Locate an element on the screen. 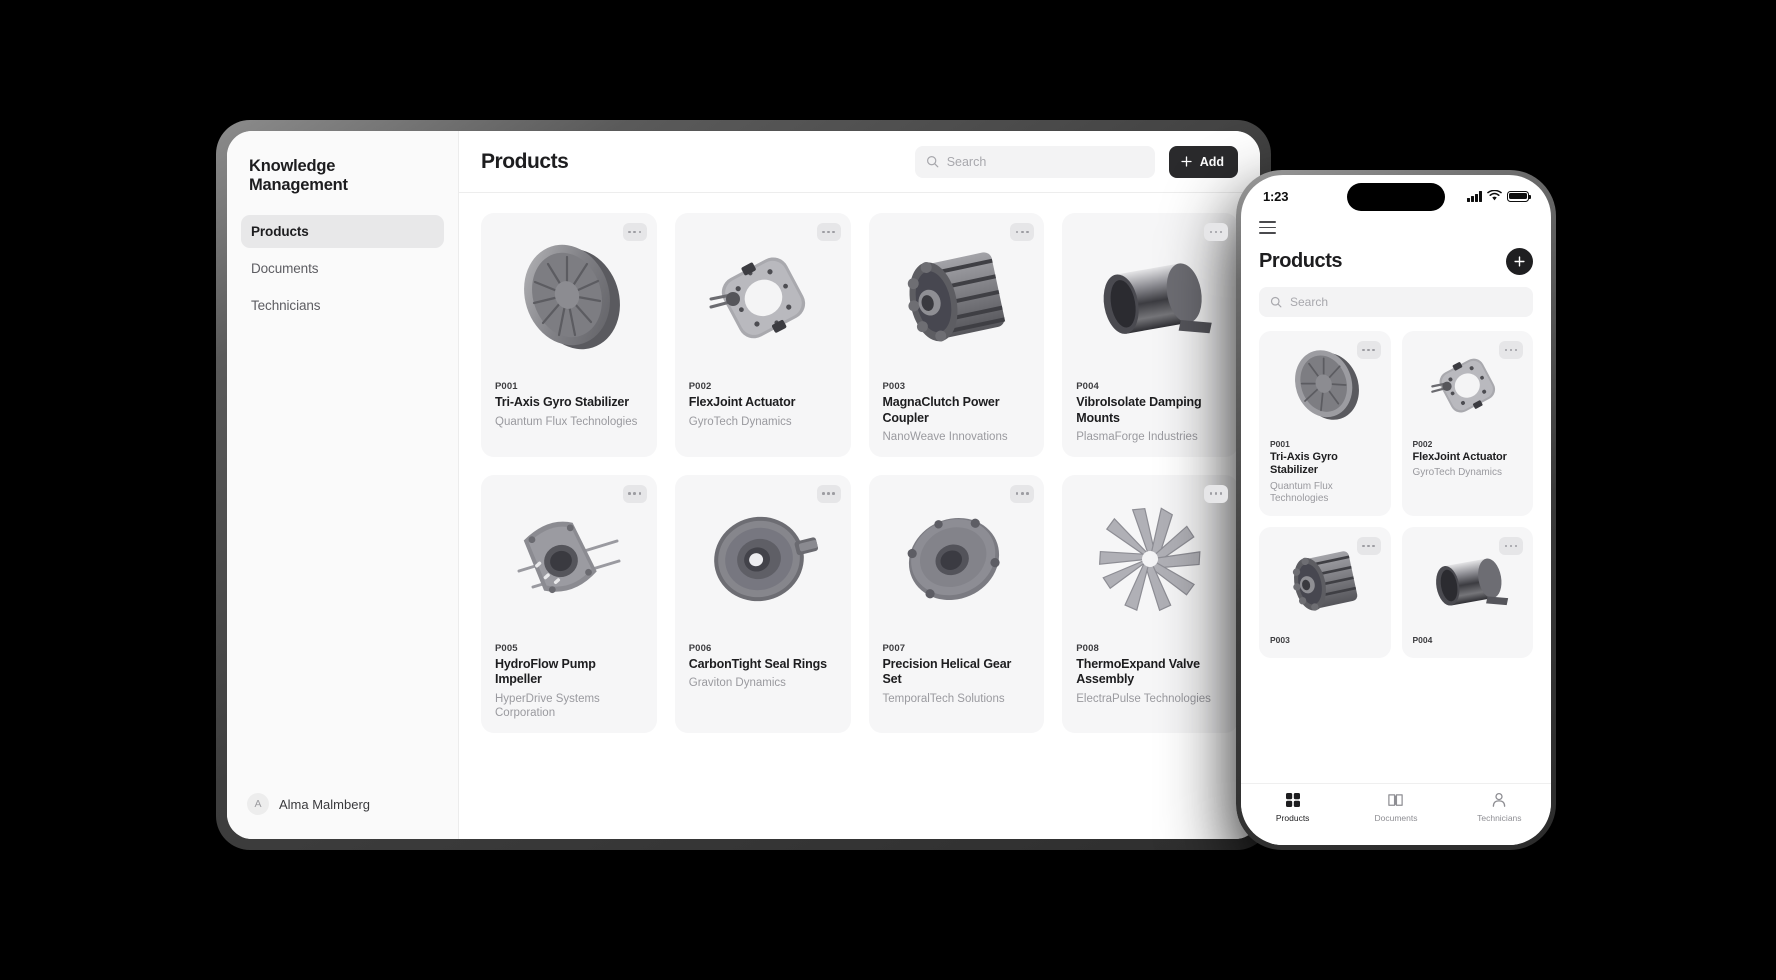 The width and height of the screenshot is (1776, 980). add-button: Add is located at coordinates (1203, 161).